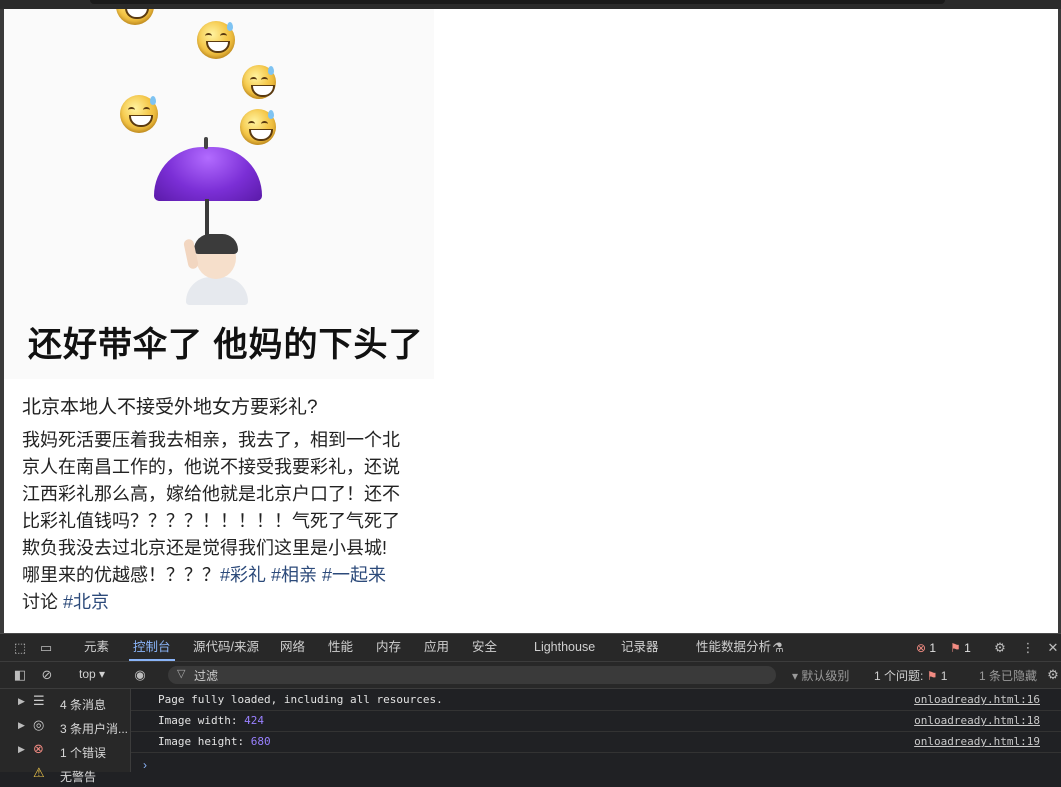  What do you see at coordinates (40, 602) in the screenshot?
I see `post-line-text: 讨论` at bounding box center [40, 602].